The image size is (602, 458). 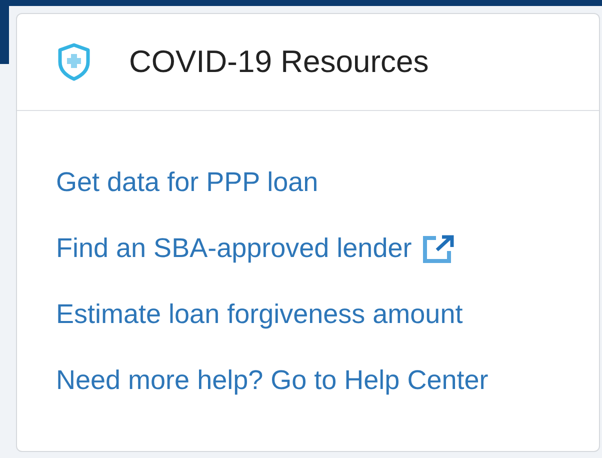 What do you see at coordinates (279, 62) in the screenshot?
I see `card-title: COVID-19 Resources` at bounding box center [279, 62].